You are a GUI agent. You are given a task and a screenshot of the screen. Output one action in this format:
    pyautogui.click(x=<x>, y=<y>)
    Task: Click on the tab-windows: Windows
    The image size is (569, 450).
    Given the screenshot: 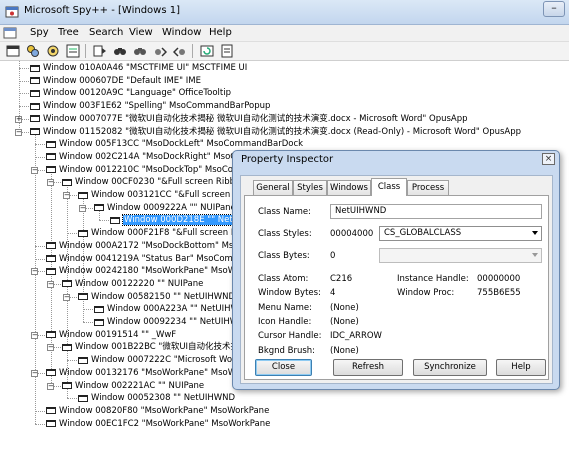 What is the action you would take?
    pyautogui.click(x=349, y=187)
    